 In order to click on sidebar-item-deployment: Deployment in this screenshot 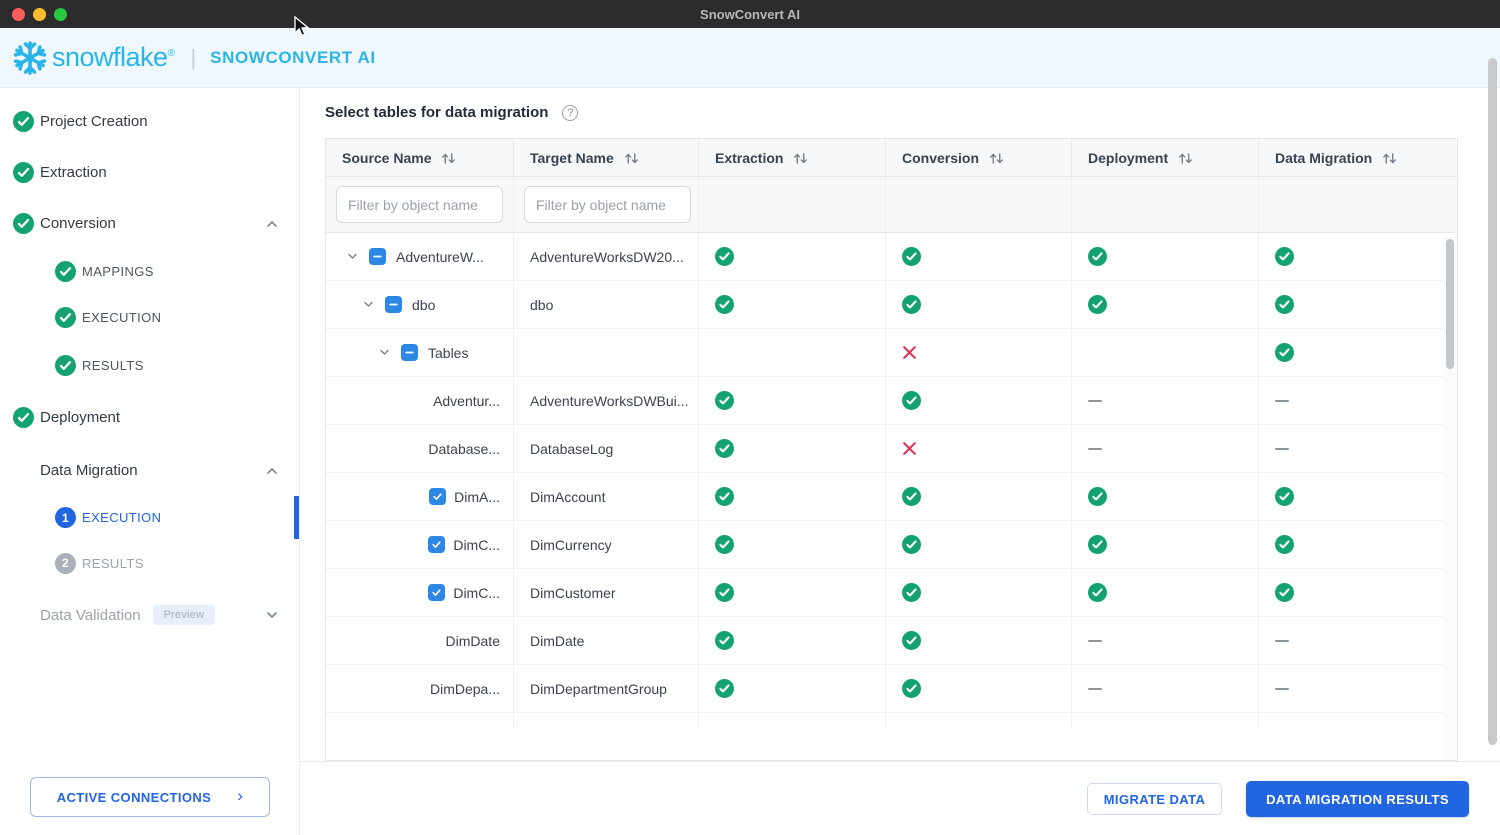, I will do `click(149, 417)`.